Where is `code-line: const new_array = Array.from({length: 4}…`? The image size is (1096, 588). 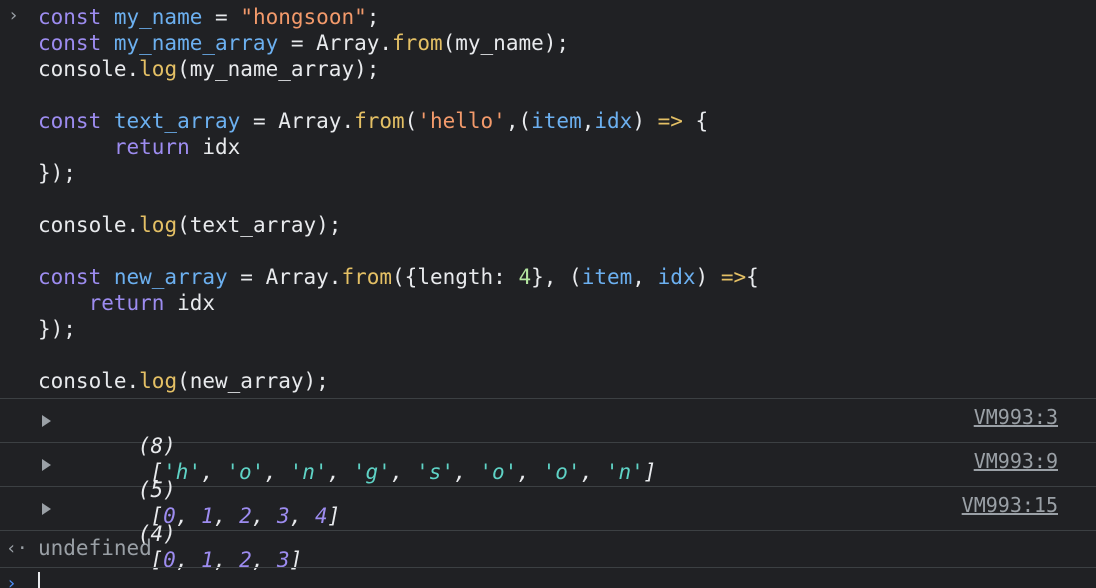 code-line: const new_array = Array.from({length: 4}… is located at coordinates (398, 277).